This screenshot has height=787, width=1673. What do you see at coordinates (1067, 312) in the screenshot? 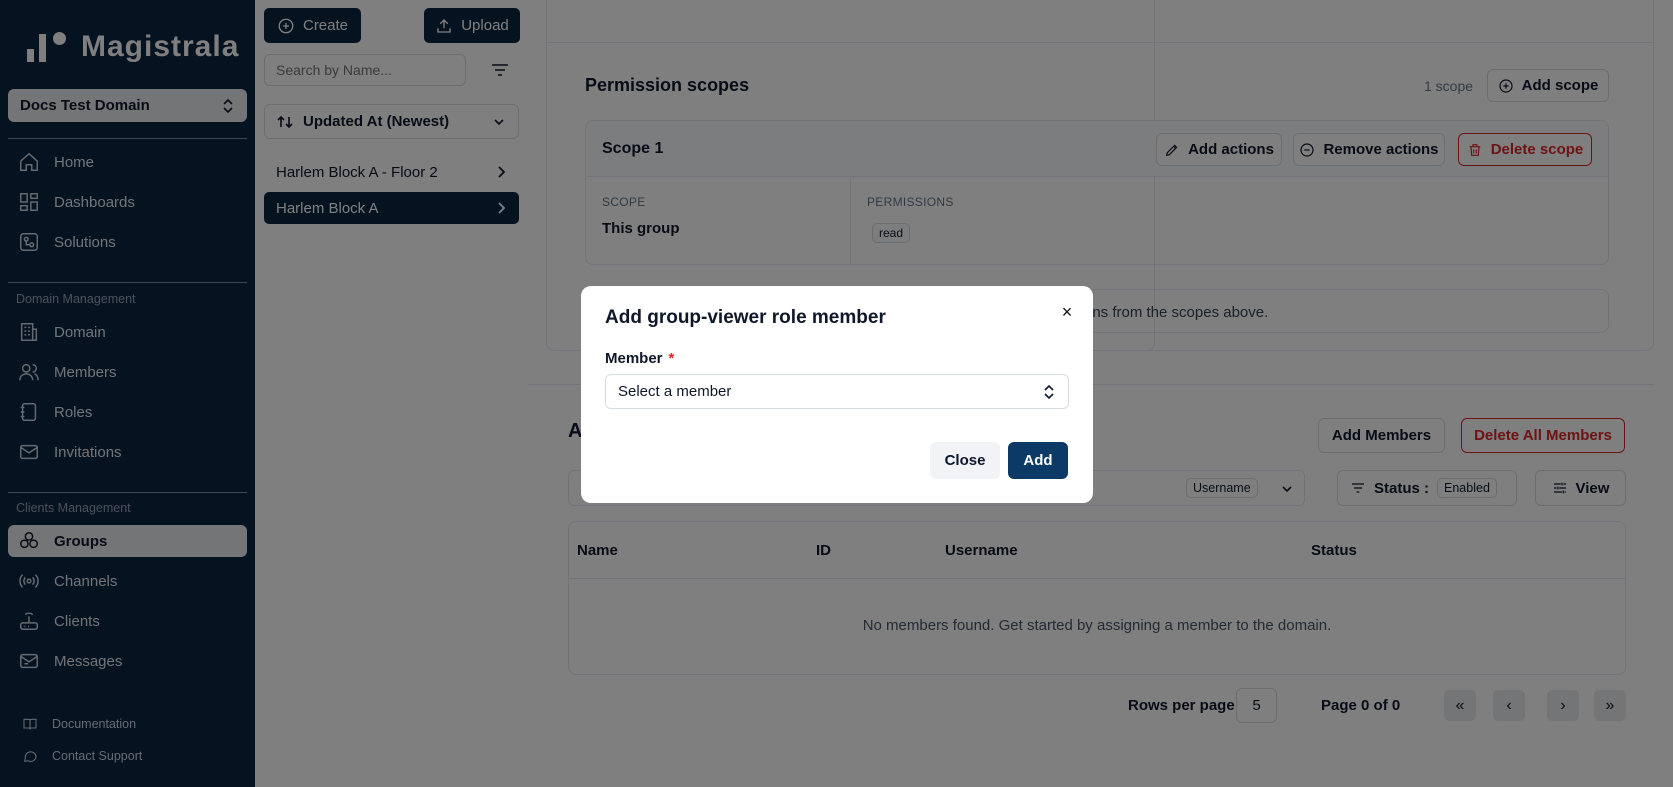
I see `close-icon: ×` at bounding box center [1067, 312].